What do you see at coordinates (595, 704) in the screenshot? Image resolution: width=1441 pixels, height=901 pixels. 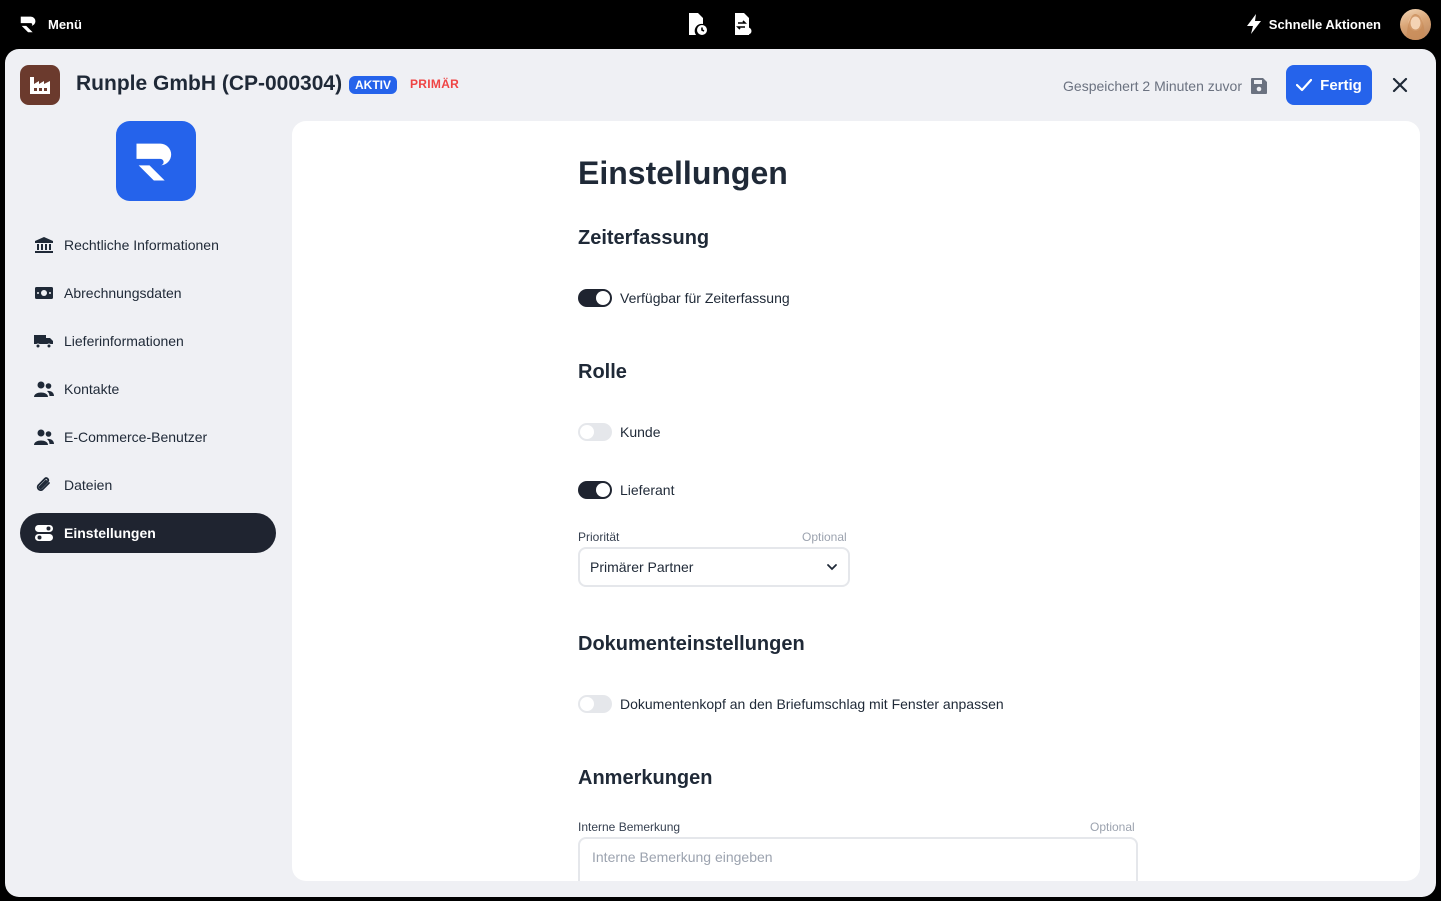 I see `document-header-toggle` at bounding box center [595, 704].